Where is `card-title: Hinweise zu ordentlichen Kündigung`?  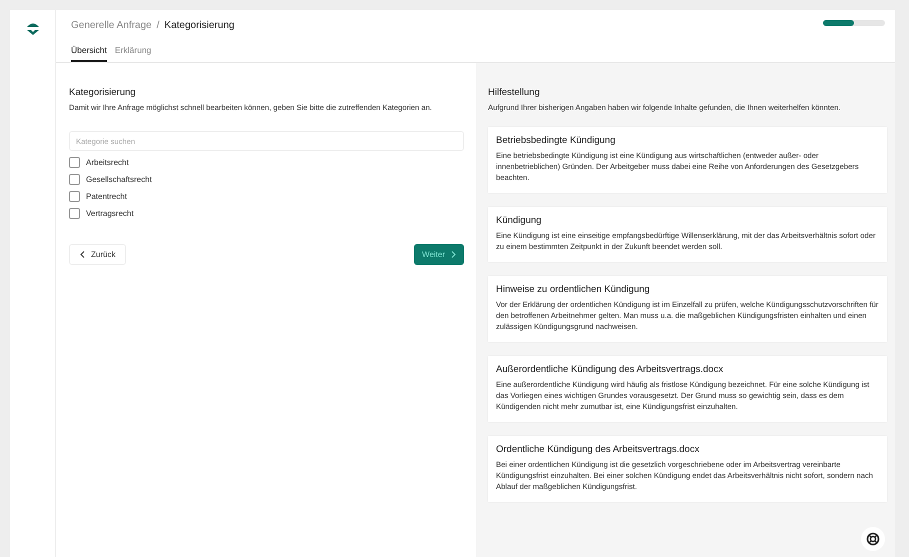
card-title: Hinweise zu ordentlichen Kündigung is located at coordinates (573, 289).